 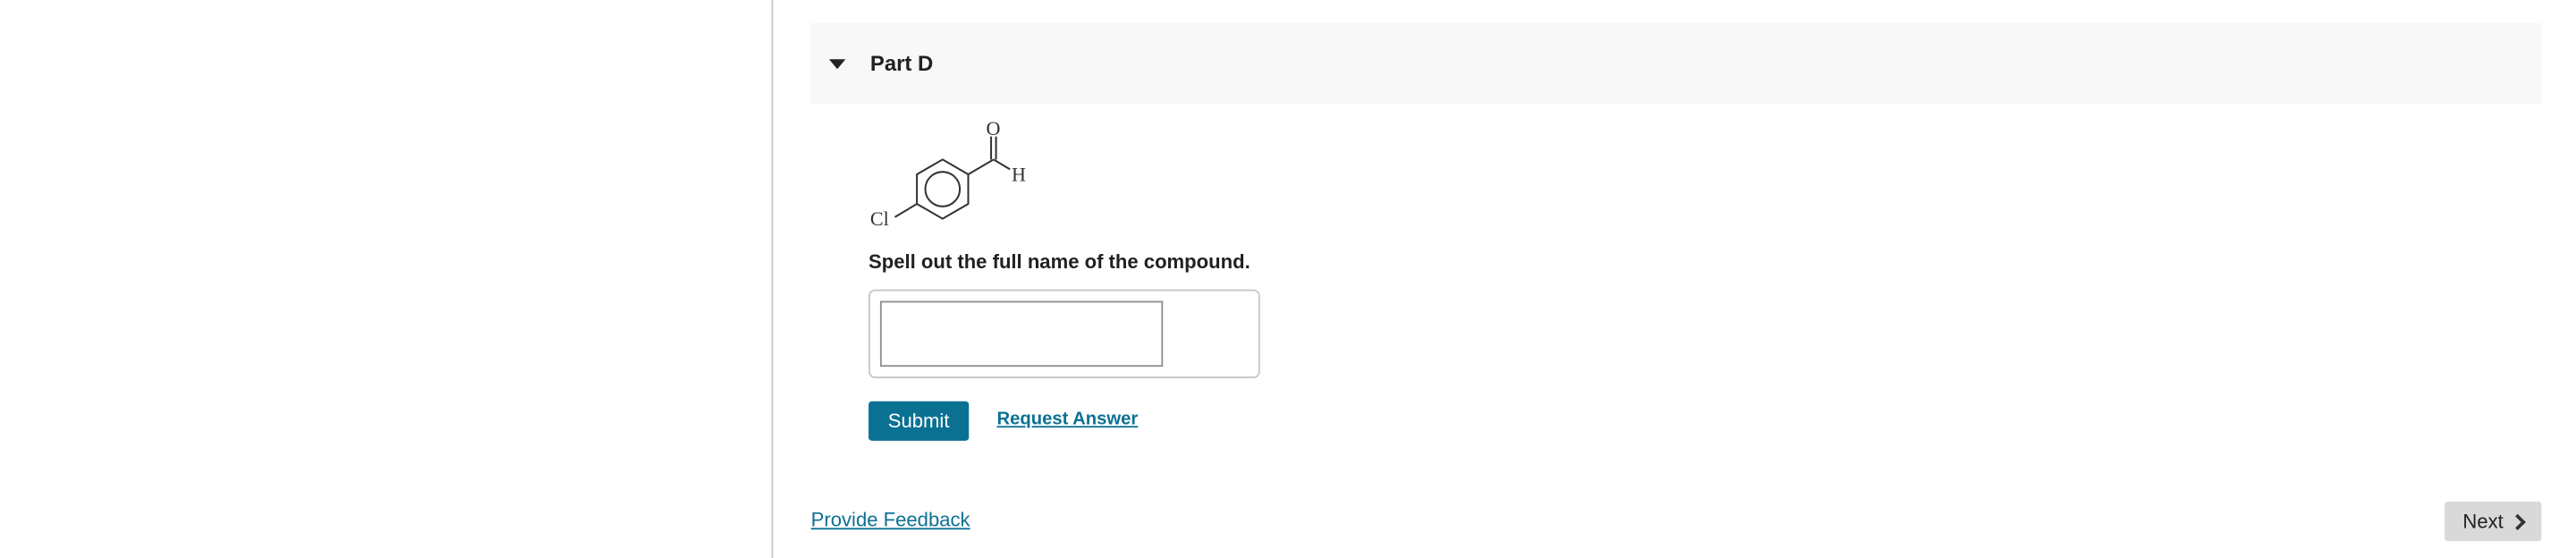 I want to click on ring-carbonyl-bond, so click(x=981, y=166).